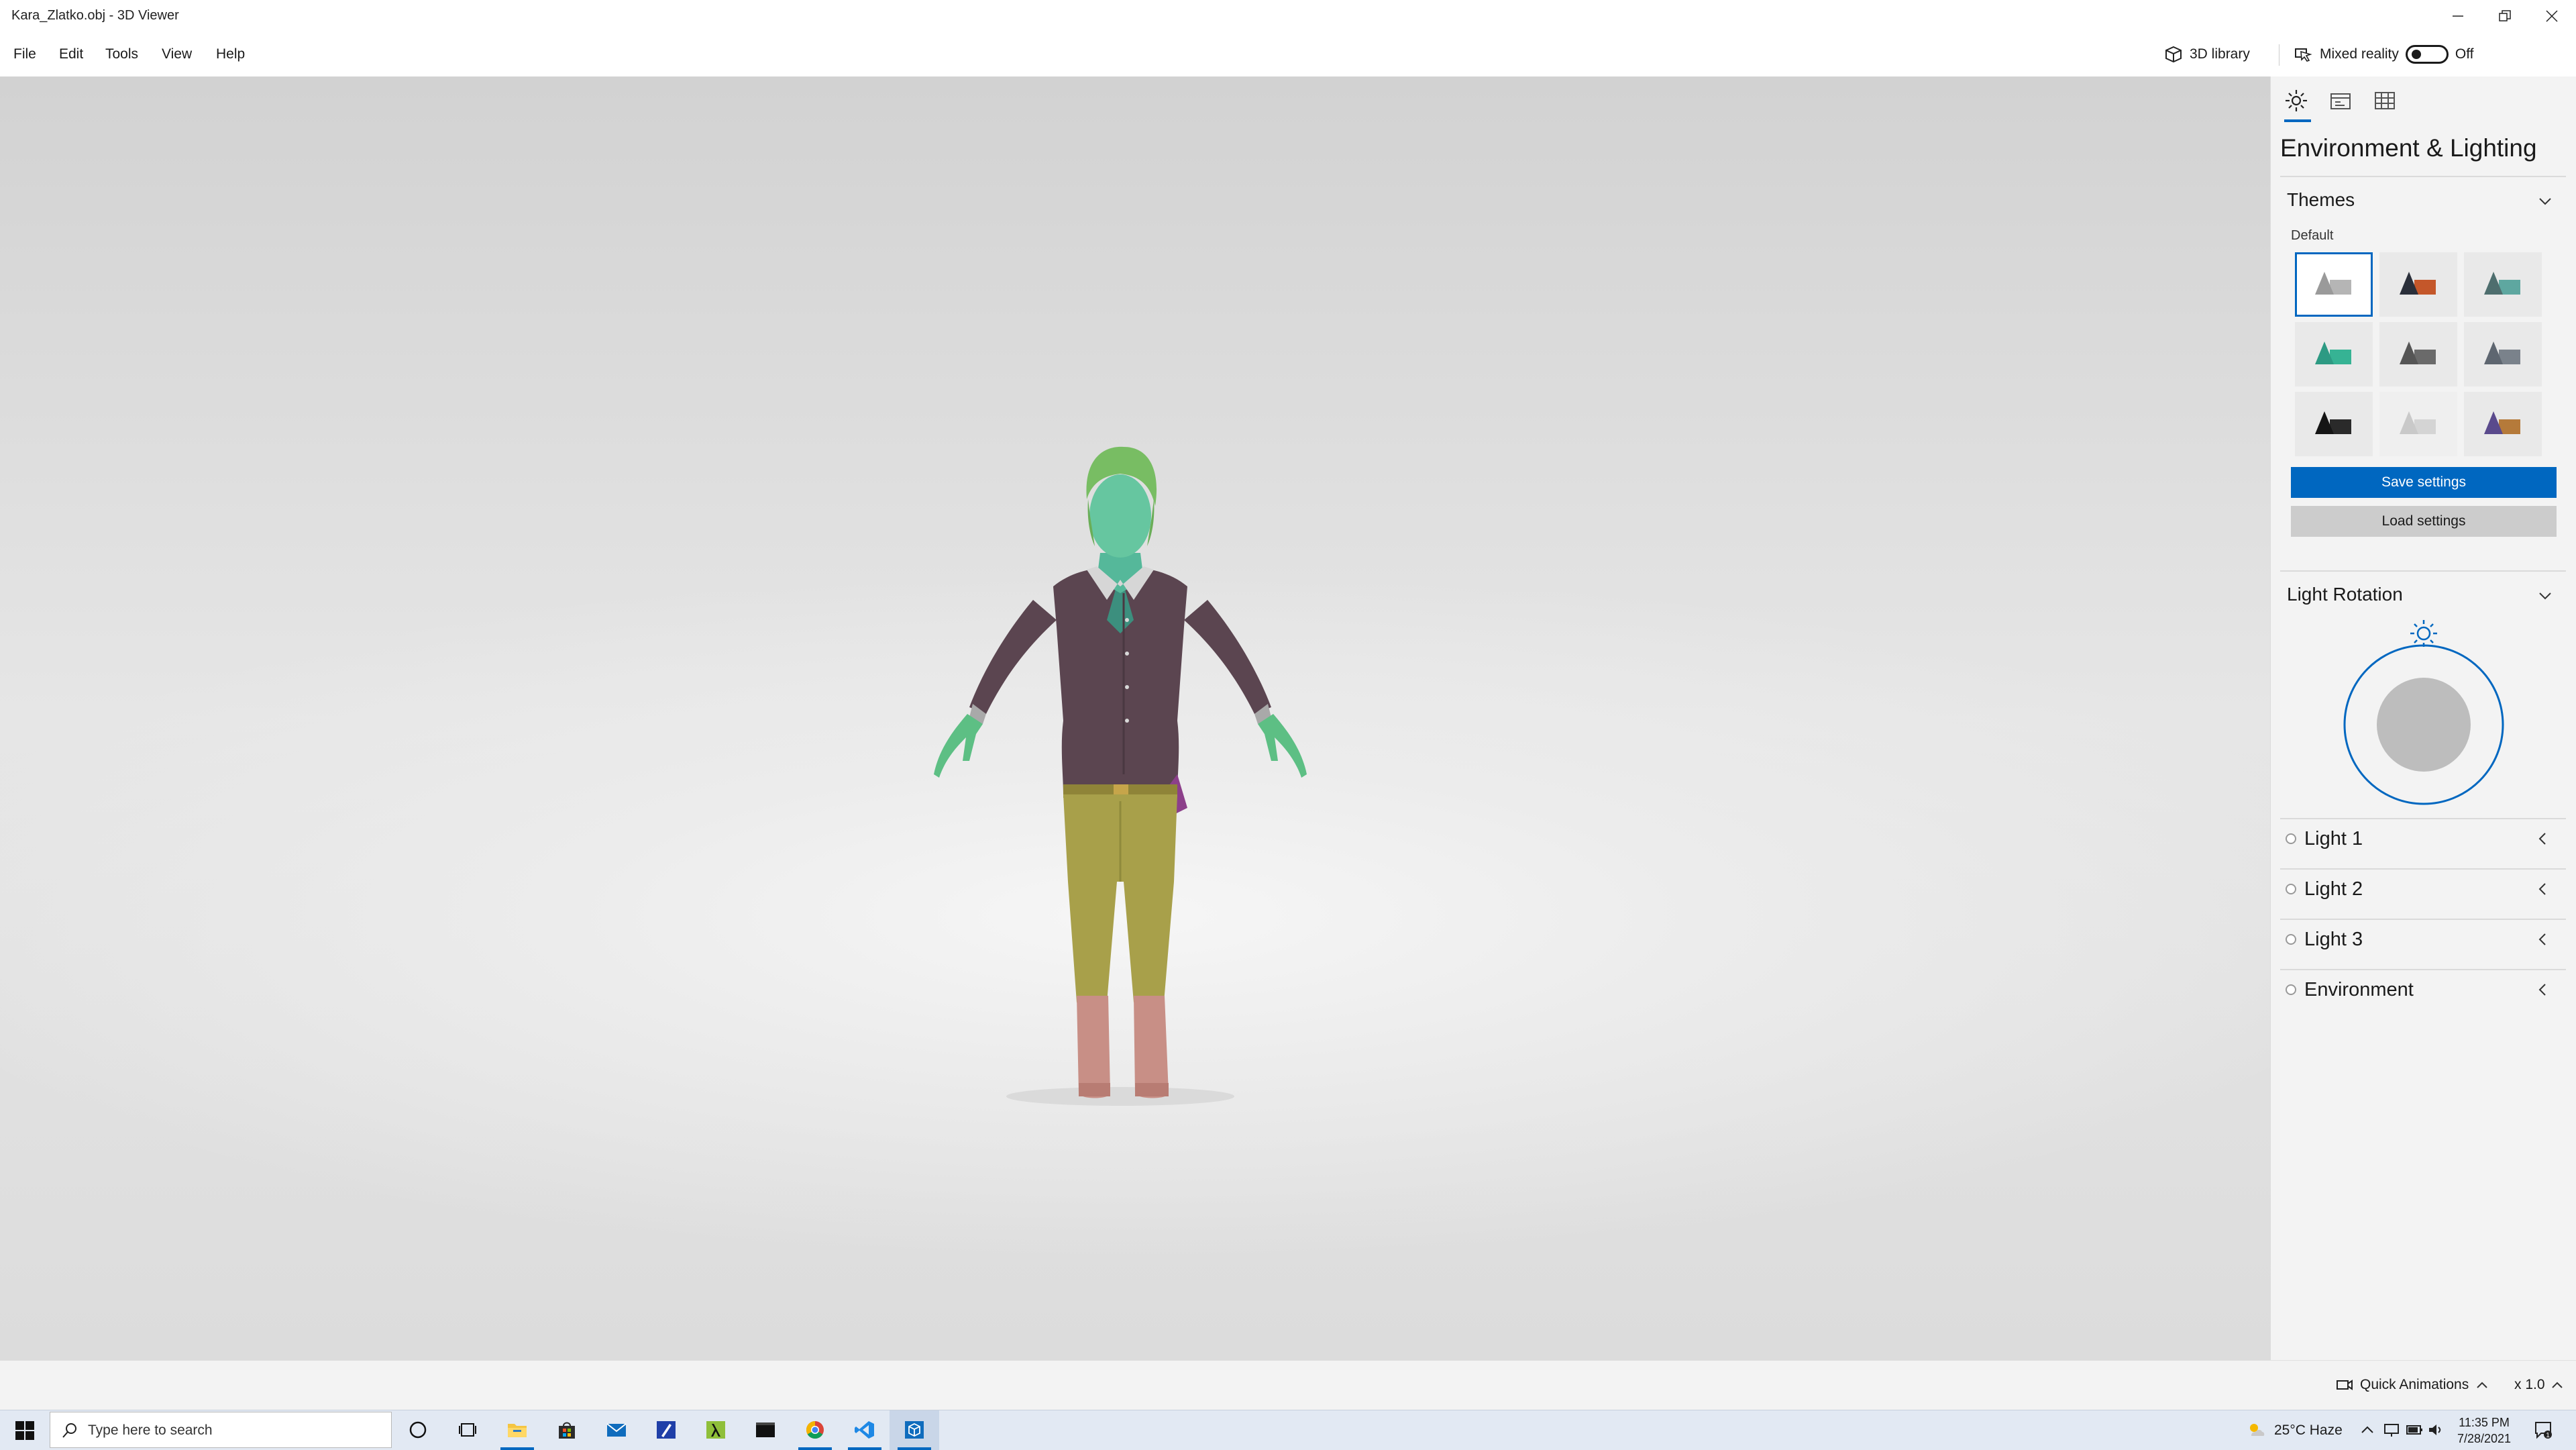  Describe the element at coordinates (2424, 521) in the screenshot. I see `load-settings-button: Load settings` at that location.